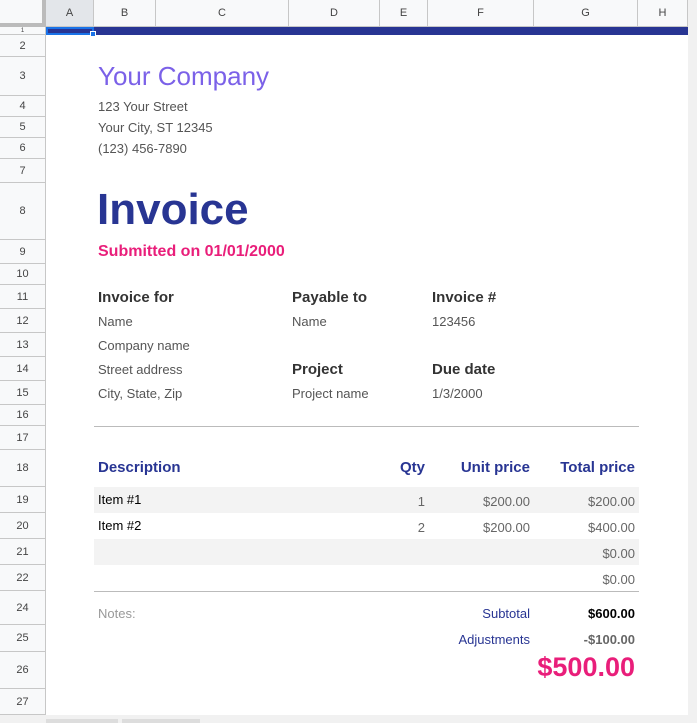  Describe the element at coordinates (136, 297) in the screenshot. I see `invoice-for-label: Invoice for` at that location.